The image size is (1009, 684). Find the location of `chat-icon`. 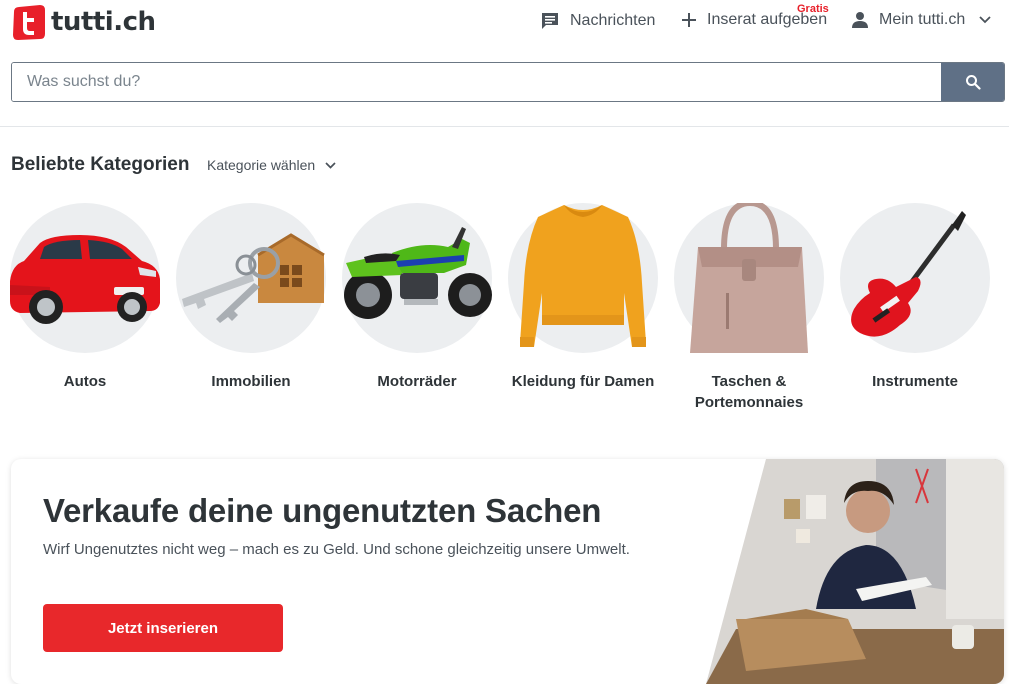

chat-icon is located at coordinates (550, 21).